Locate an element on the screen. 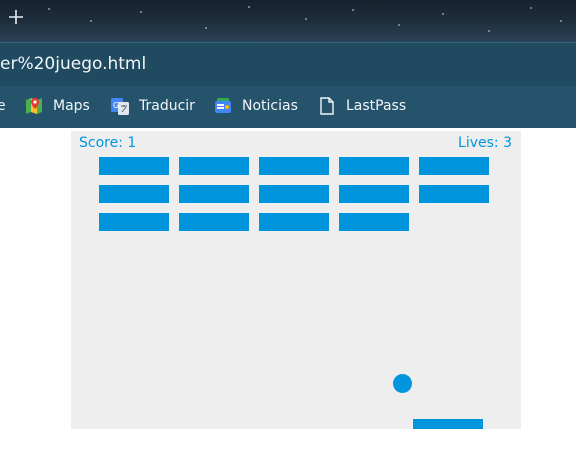 The height and width of the screenshot is (455, 576). bookmark-lastpass: LastPass is located at coordinates (361, 106).